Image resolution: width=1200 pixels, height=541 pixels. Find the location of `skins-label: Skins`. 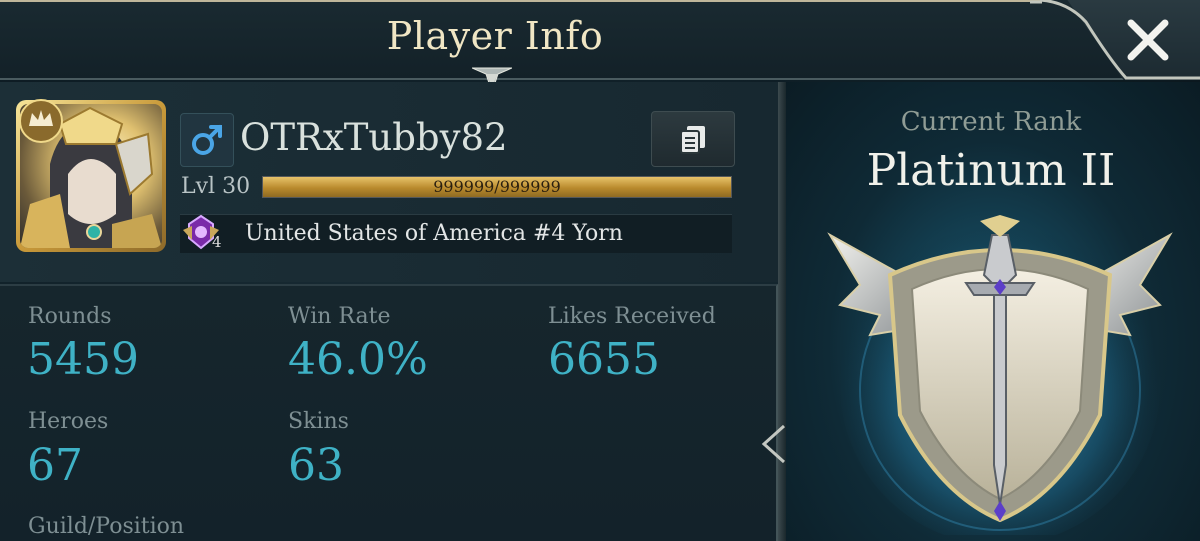

skins-label: Skins is located at coordinates (318, 421).